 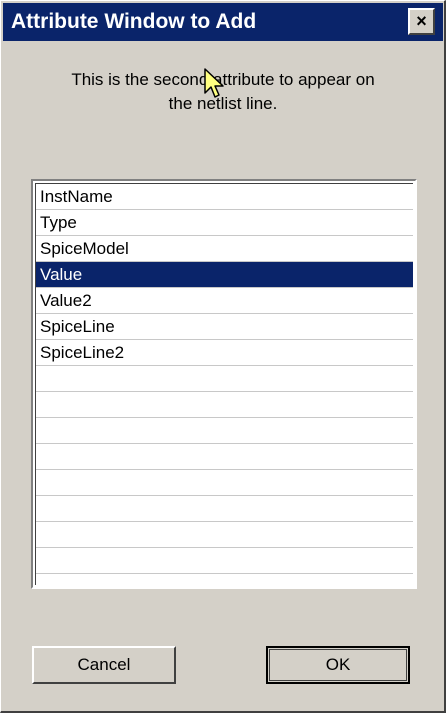 I want to click on list-item-spiceline: SpiceLine, so click(x=224, y=327).